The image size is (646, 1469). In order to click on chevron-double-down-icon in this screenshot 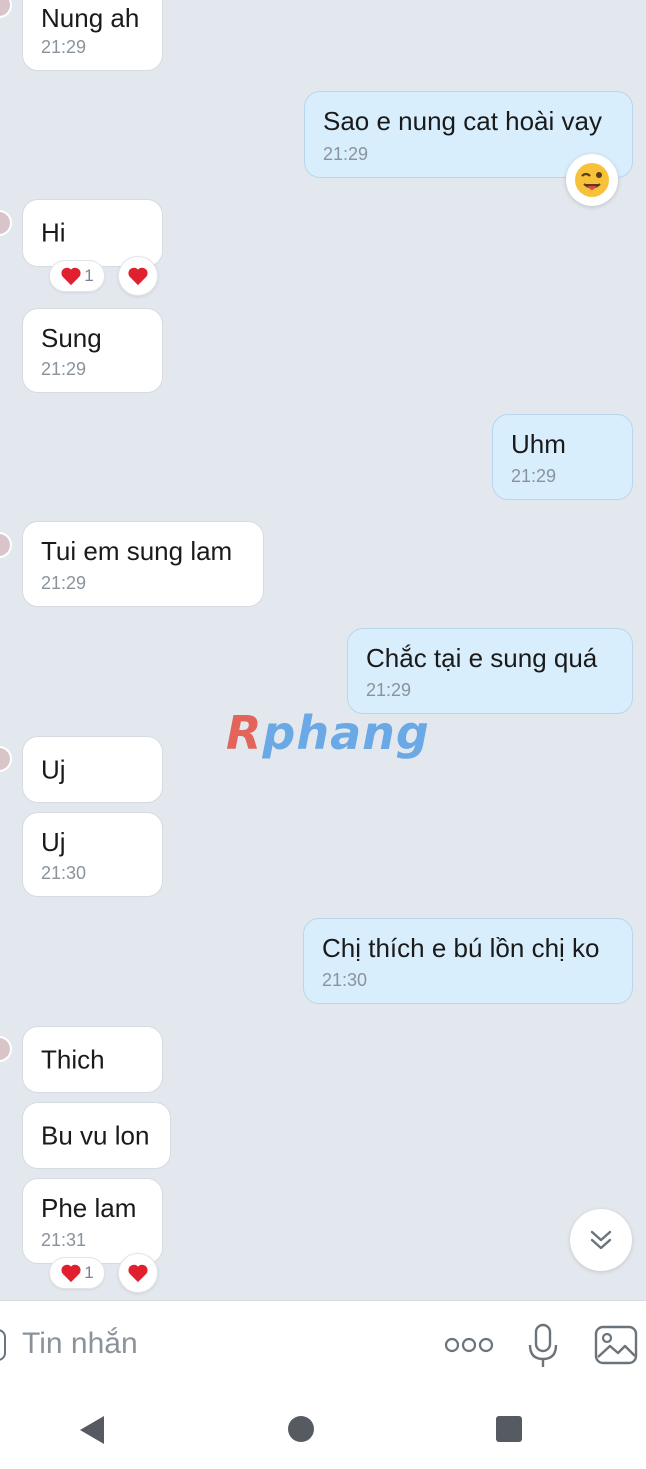, I will do `click(601, 1240)`.